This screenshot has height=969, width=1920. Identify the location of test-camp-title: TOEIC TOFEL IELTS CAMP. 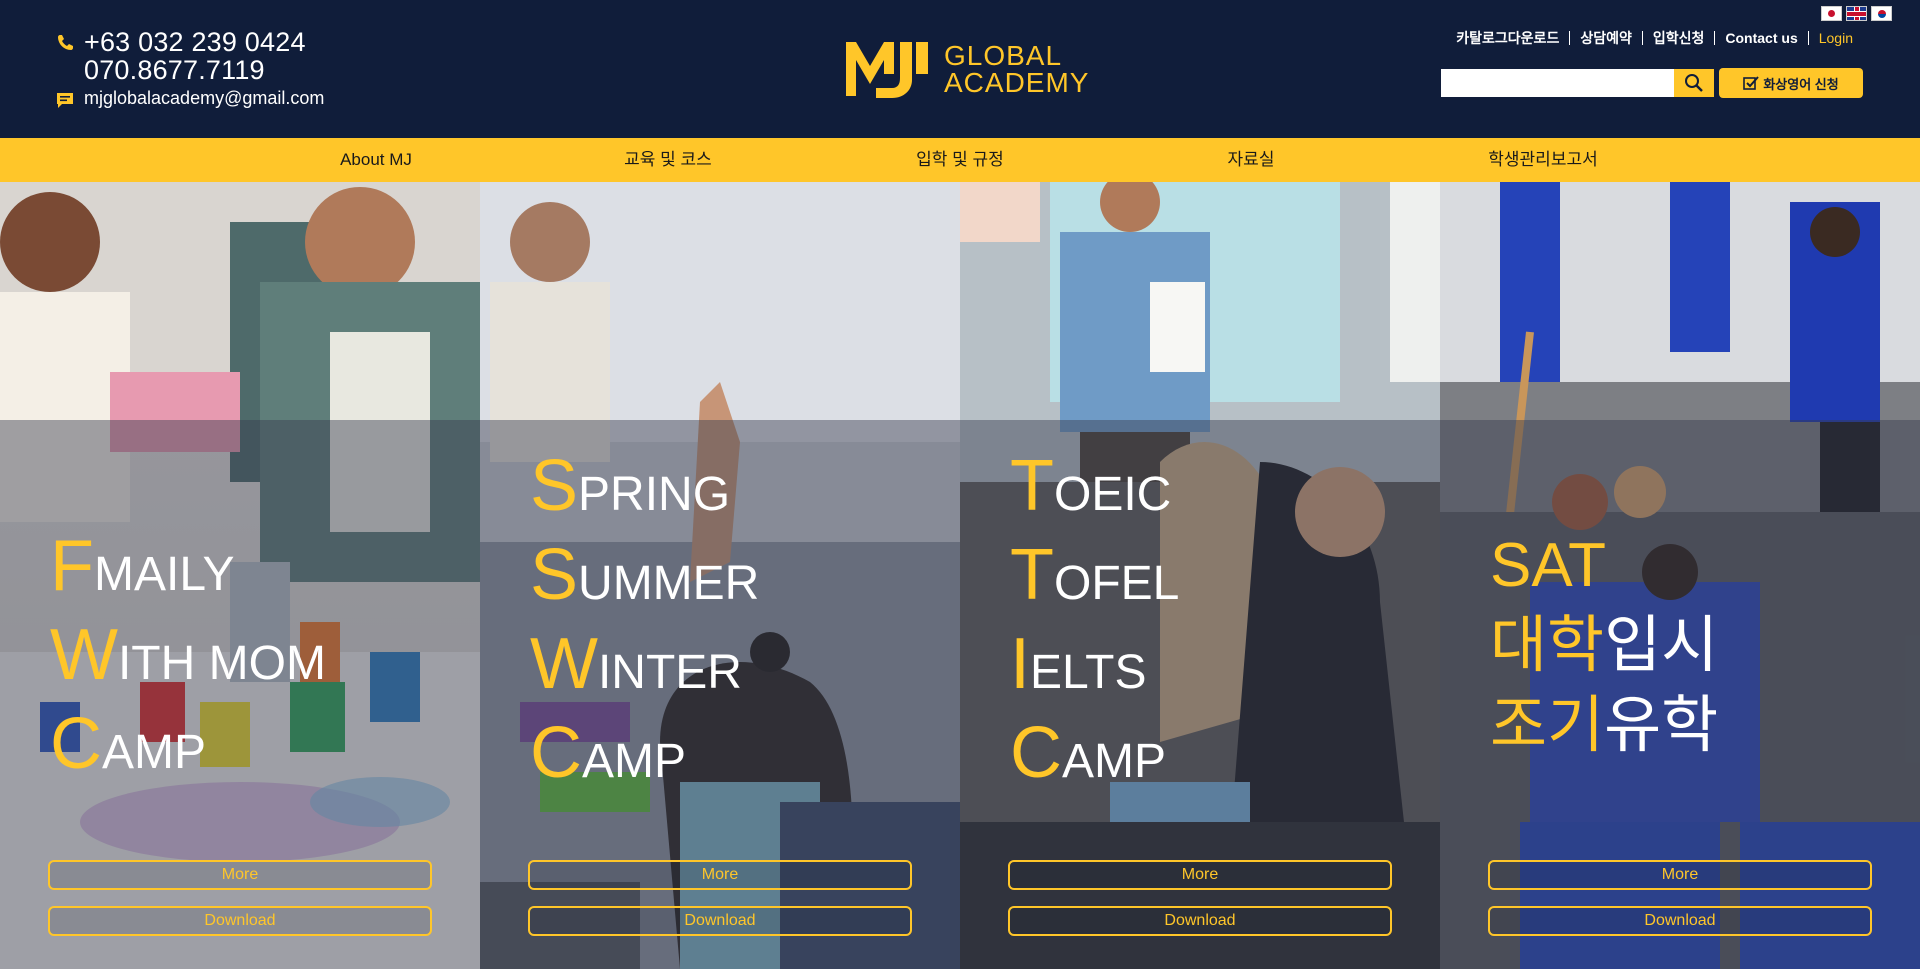
(1094, 624).